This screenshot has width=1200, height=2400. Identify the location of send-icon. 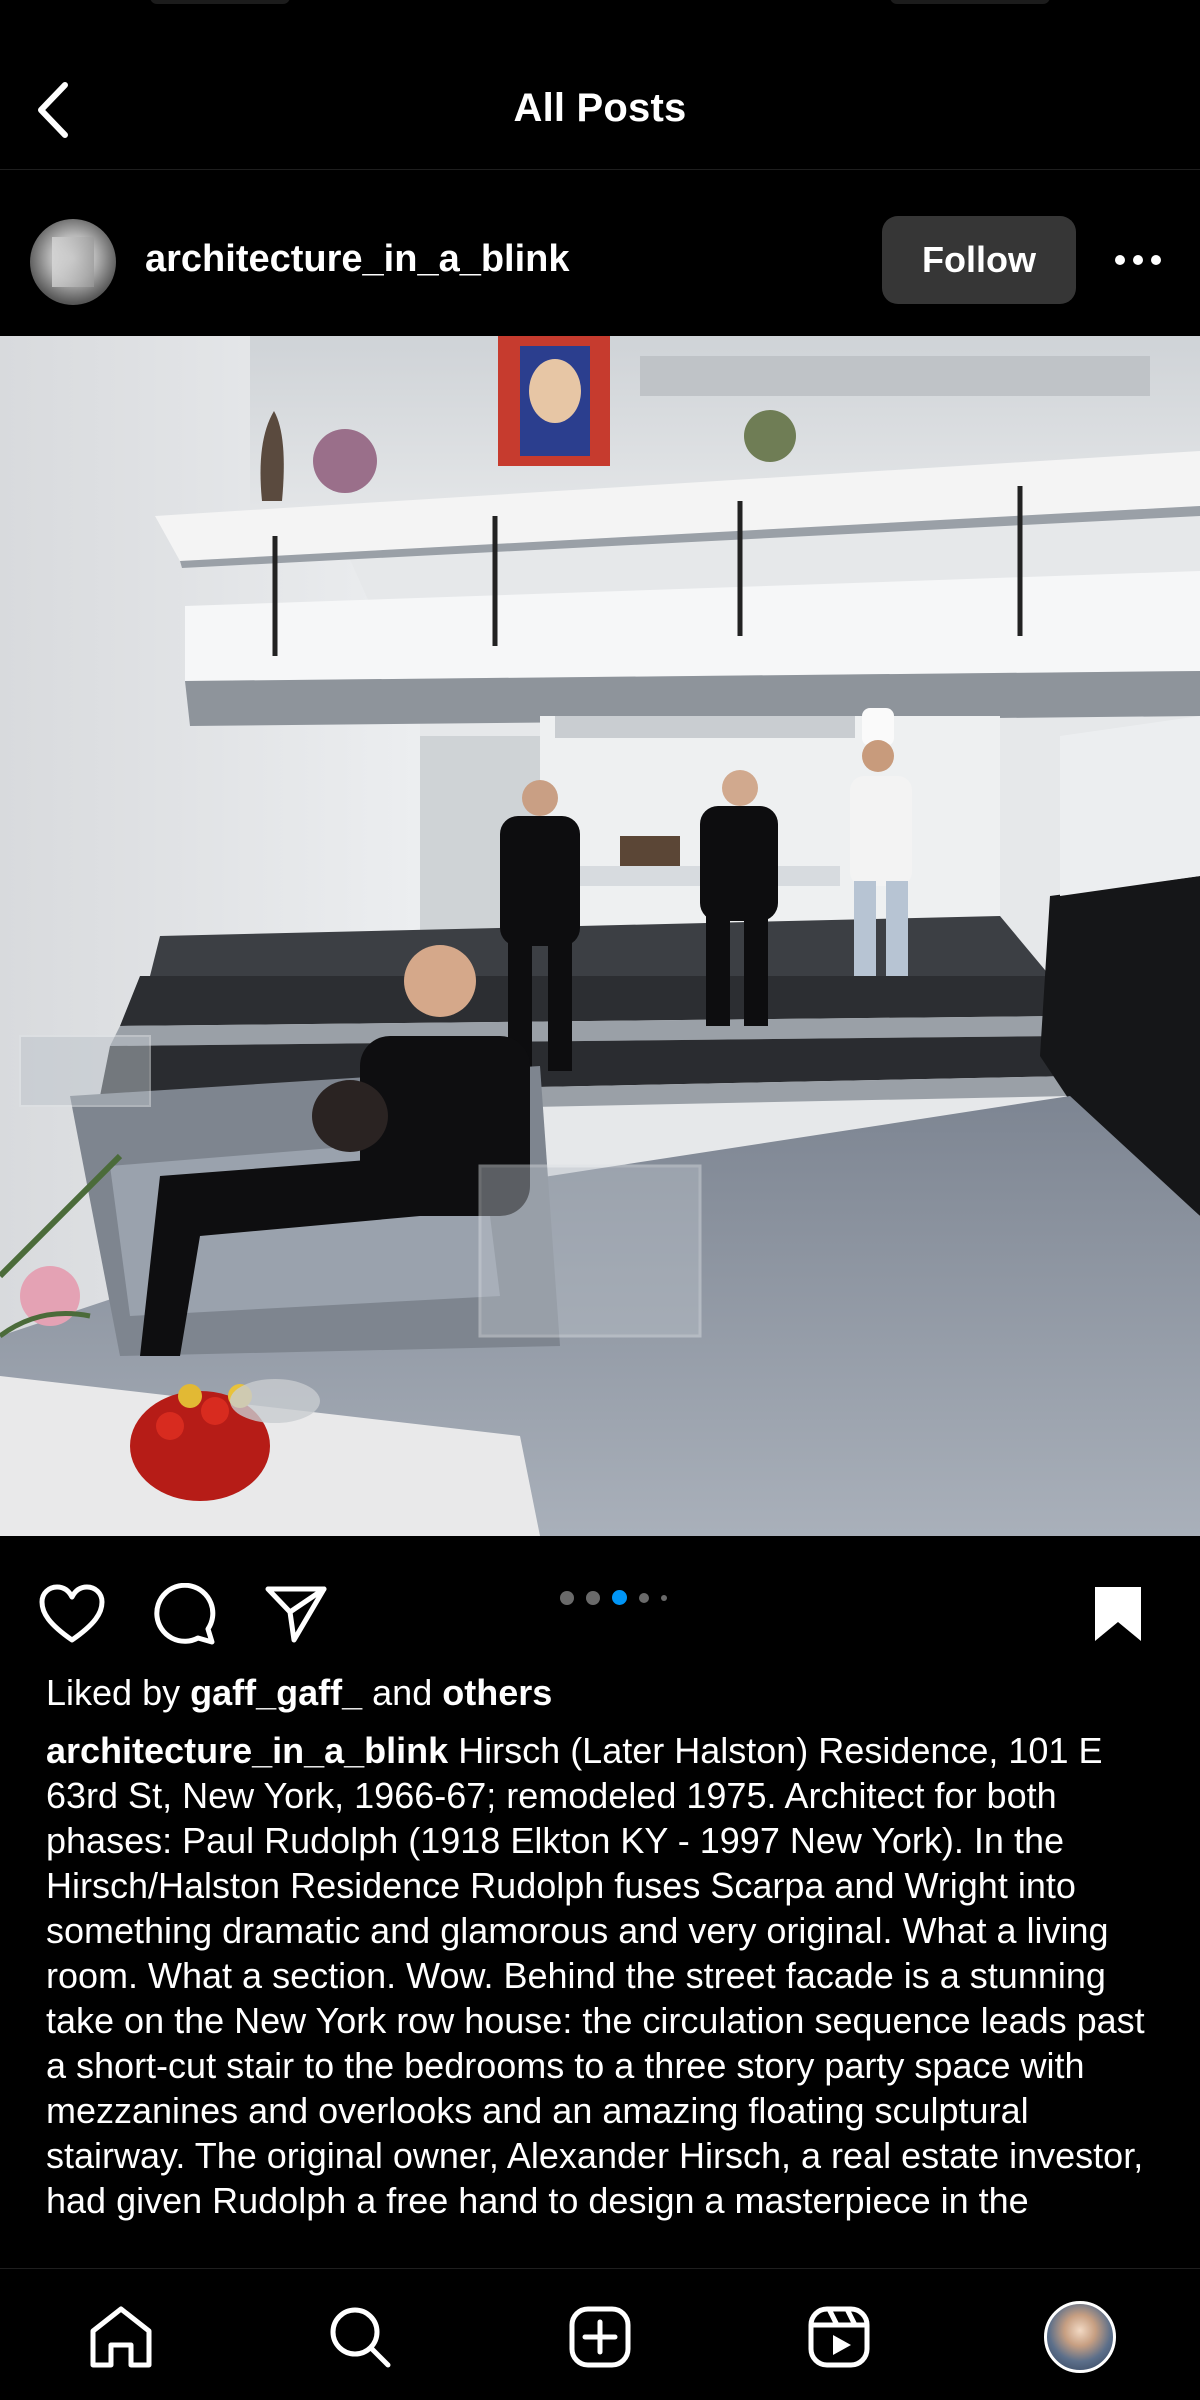
(296, 1614).